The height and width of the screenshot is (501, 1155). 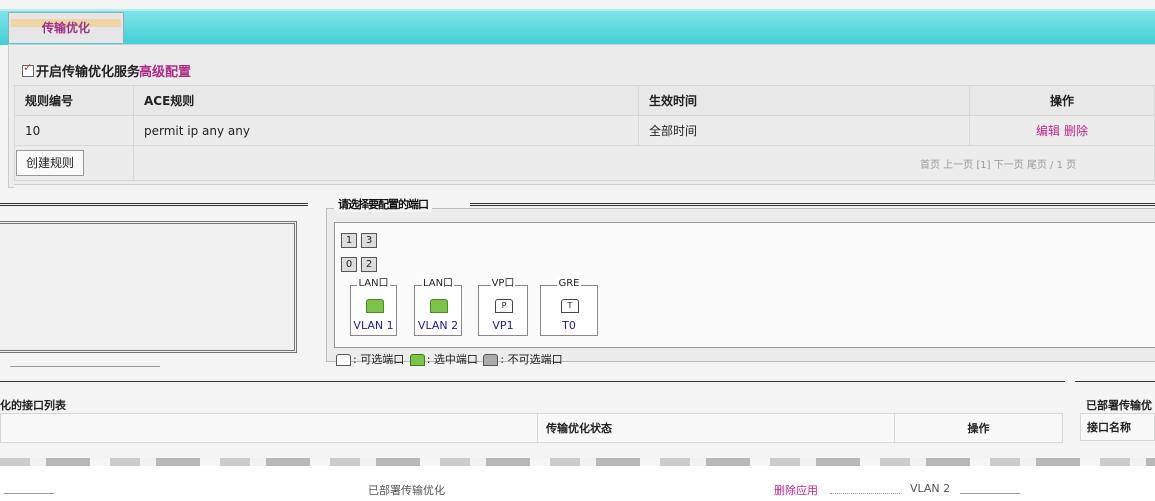 I want to click on tab-label: 传输优化, so click(x=65, y=28).